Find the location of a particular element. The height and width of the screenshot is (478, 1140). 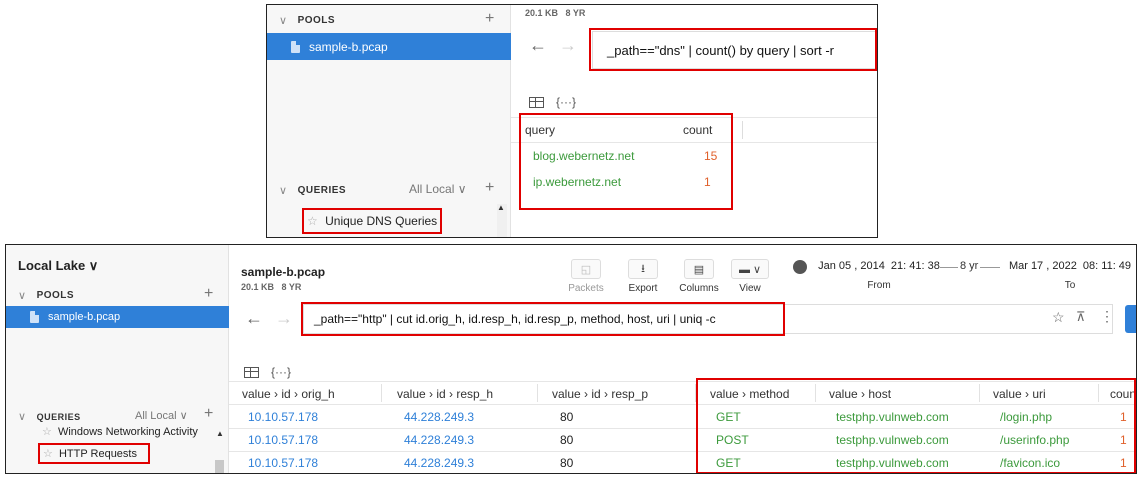

query-item-label: Windows Networking Activity is located at coordinates (127, 432).